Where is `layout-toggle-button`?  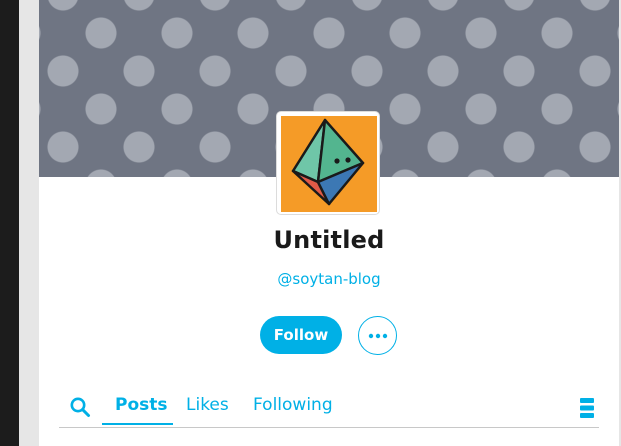 layout-toggle-button is located at coordinates (587, 408).